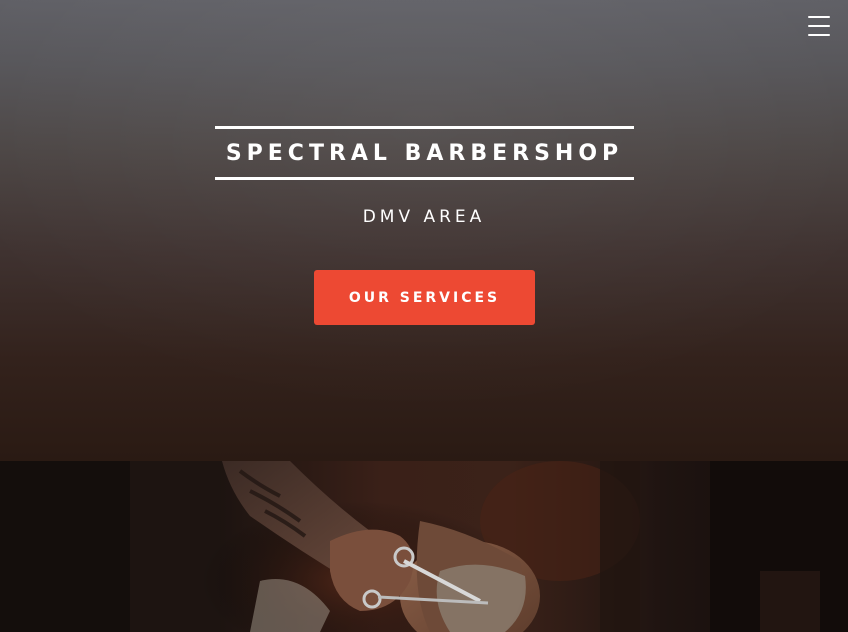 The image size is (848, 632). What do you see at coordinates (819, 26) in the screenshot?
I see `hamburger-menu-icon` at bounding box center [819, 26].